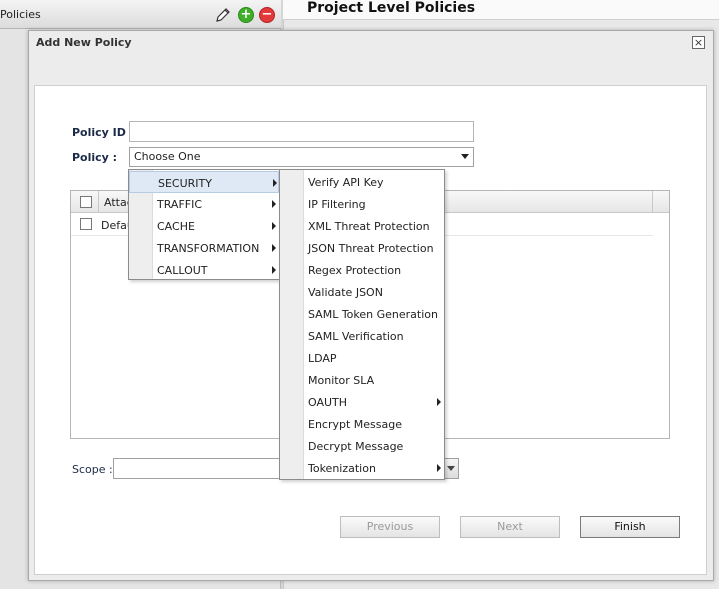  Describe the element at coordinates (322, 358) in the screenshot. I see `menu-item-label: LDAP` at that location.